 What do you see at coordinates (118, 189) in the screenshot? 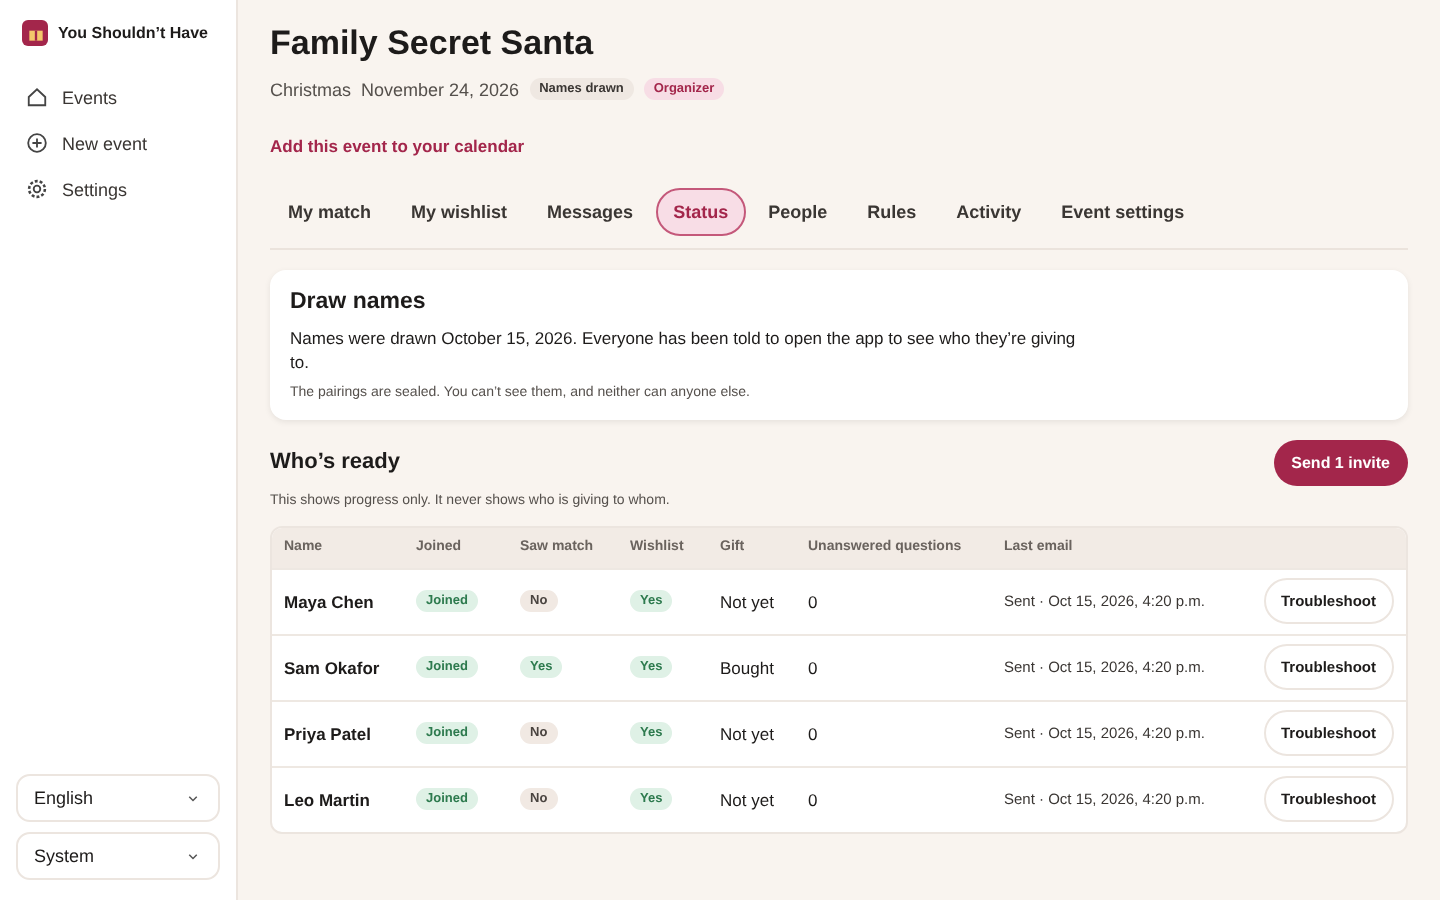
I see `sidebar-item: Settings` at bounding box center [118, 189].